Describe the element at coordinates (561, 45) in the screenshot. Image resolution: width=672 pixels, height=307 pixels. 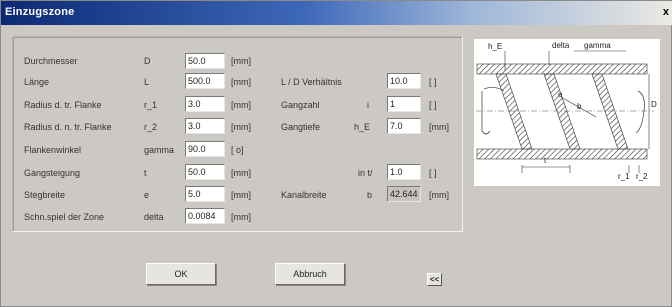
I see `diagram-label-delta: delta` at that location.